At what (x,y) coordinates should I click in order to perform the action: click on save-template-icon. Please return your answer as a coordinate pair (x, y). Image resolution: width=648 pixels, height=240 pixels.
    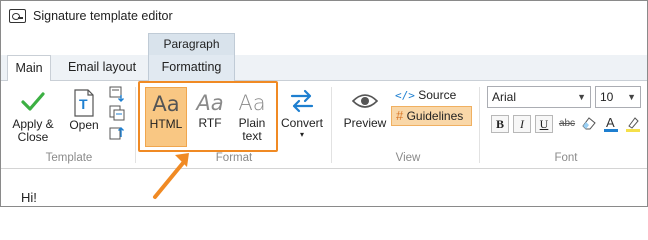
    Looking at the image, I should click on (116, 94).